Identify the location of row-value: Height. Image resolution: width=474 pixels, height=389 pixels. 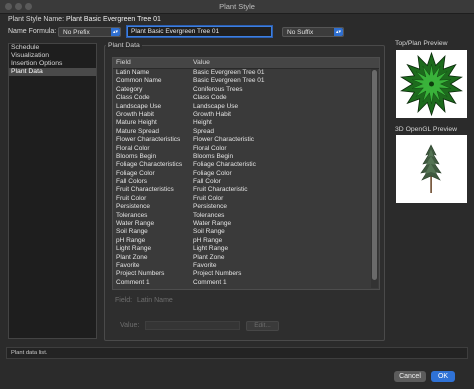
(202, 123).